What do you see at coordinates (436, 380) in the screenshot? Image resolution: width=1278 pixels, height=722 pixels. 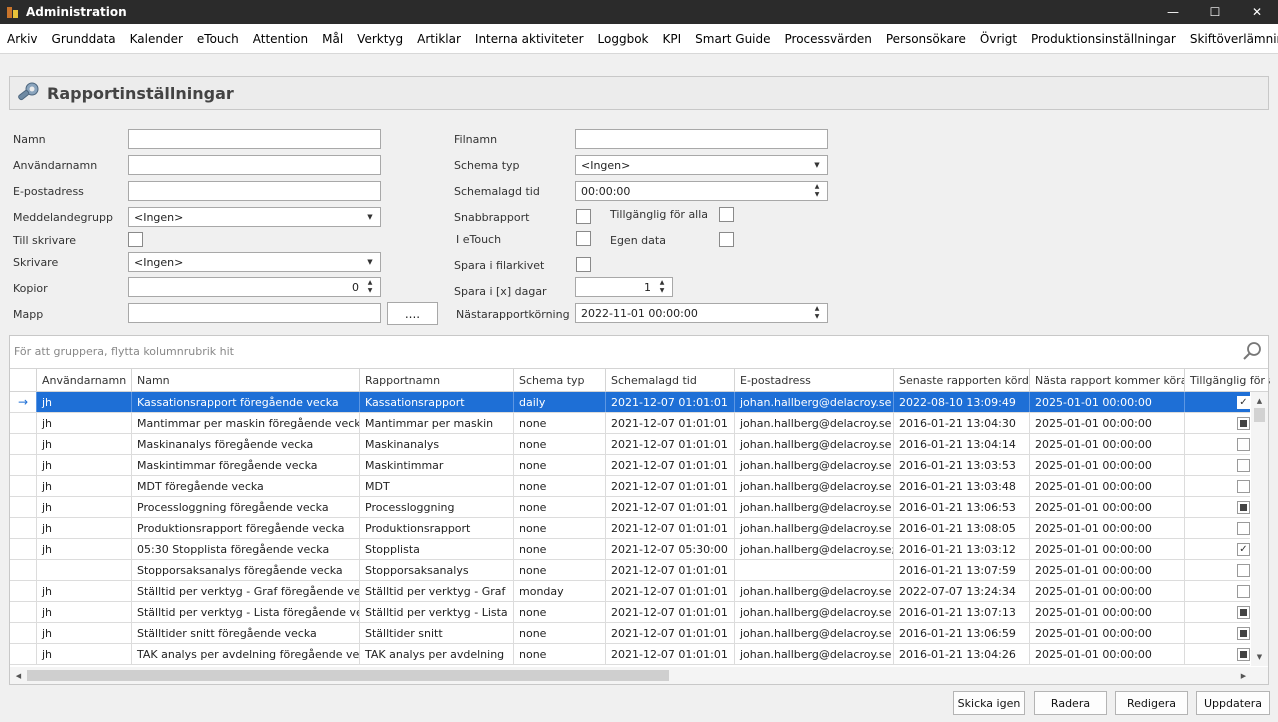 I see `column-header: Rapportnamn` at bounding box center [436, 380].